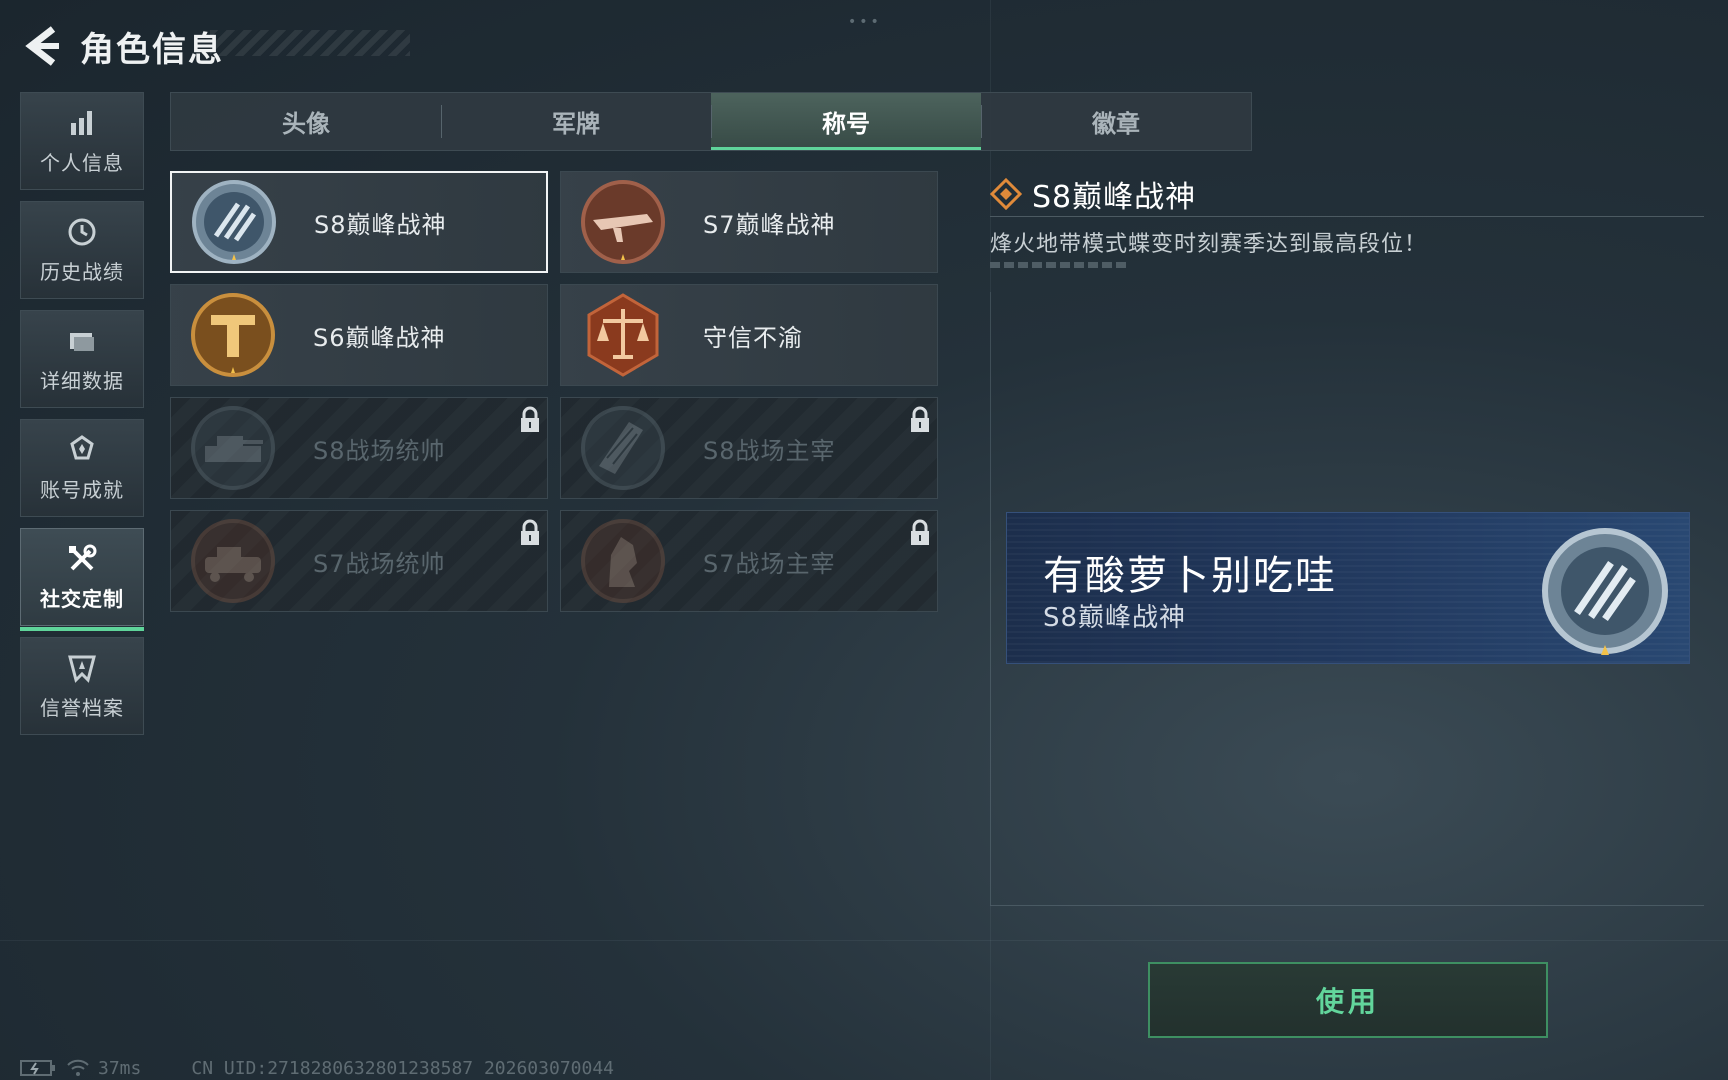  I want to click on knight-badge-icon, so click(623, 561).